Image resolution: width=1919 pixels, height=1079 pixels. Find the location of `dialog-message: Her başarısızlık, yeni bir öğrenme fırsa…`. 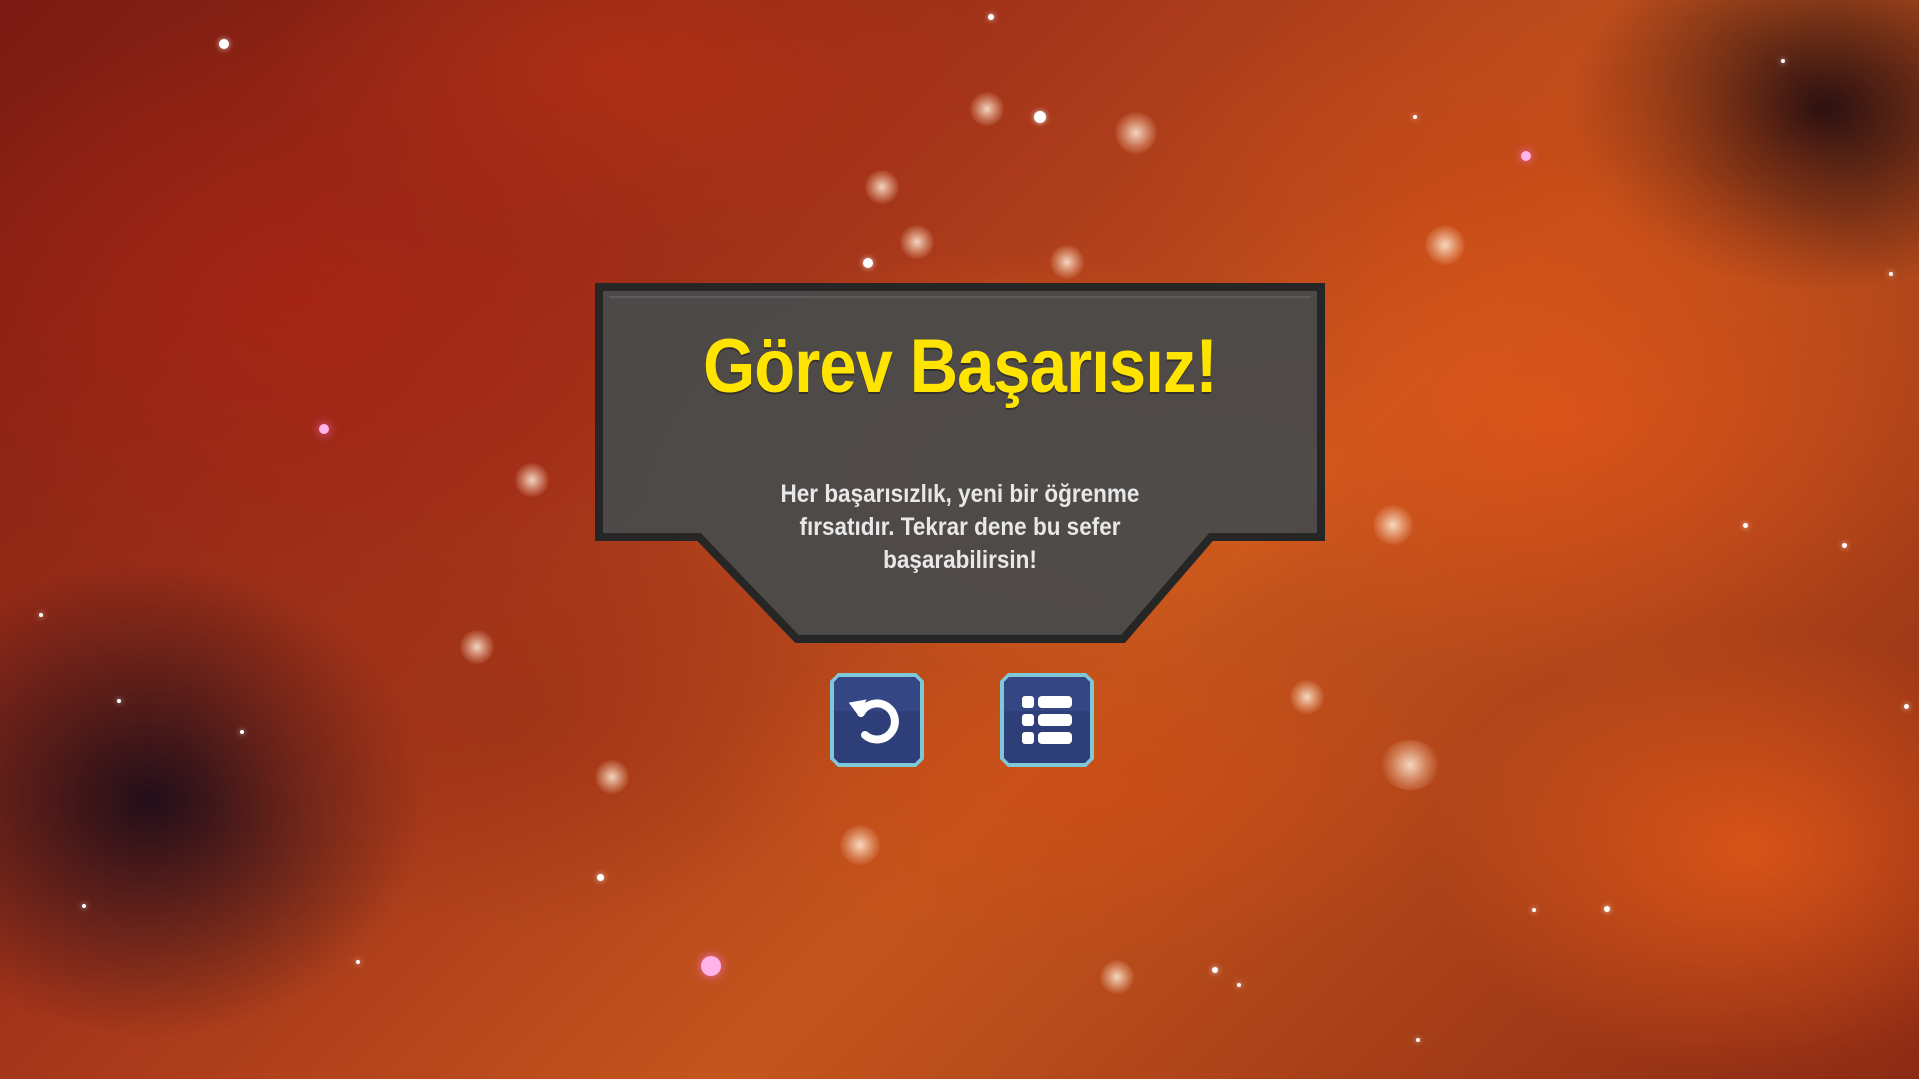

dialog-message: Her başarısızlık, yeni bir öğrenme fırsa… is located at coordinates (960, 527).